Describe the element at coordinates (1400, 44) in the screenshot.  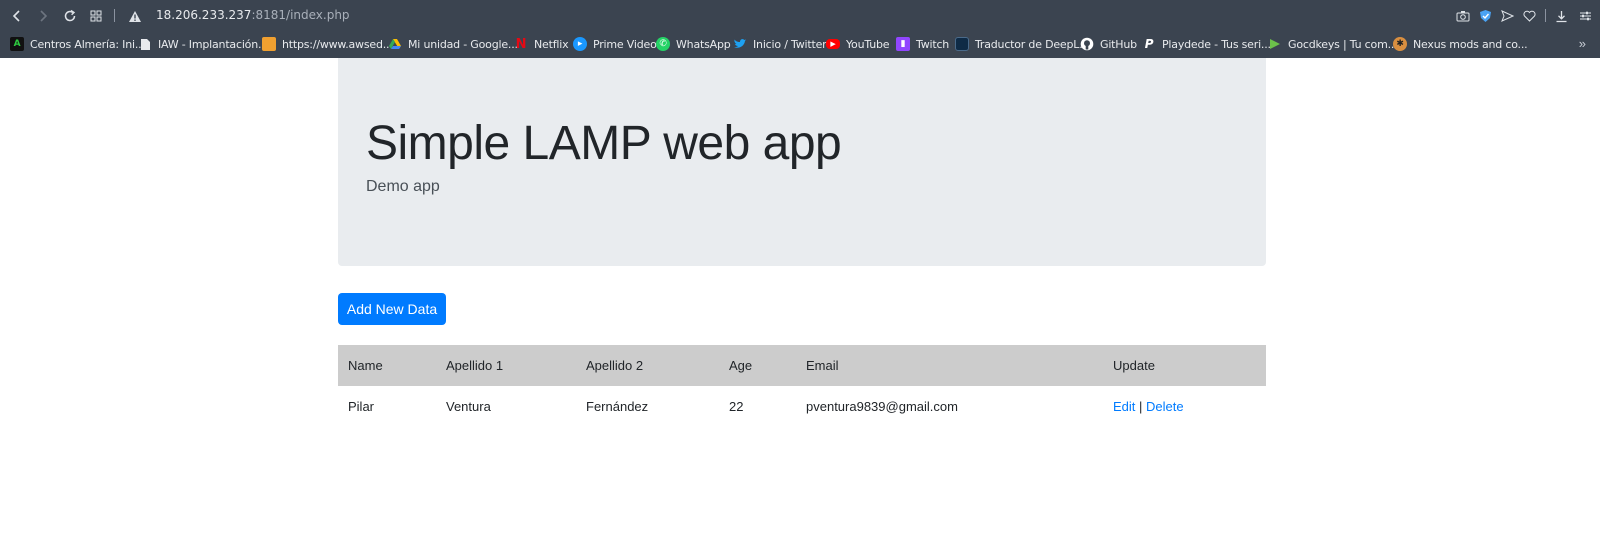
I see `nexus-mods-icon: ✱` at that location.